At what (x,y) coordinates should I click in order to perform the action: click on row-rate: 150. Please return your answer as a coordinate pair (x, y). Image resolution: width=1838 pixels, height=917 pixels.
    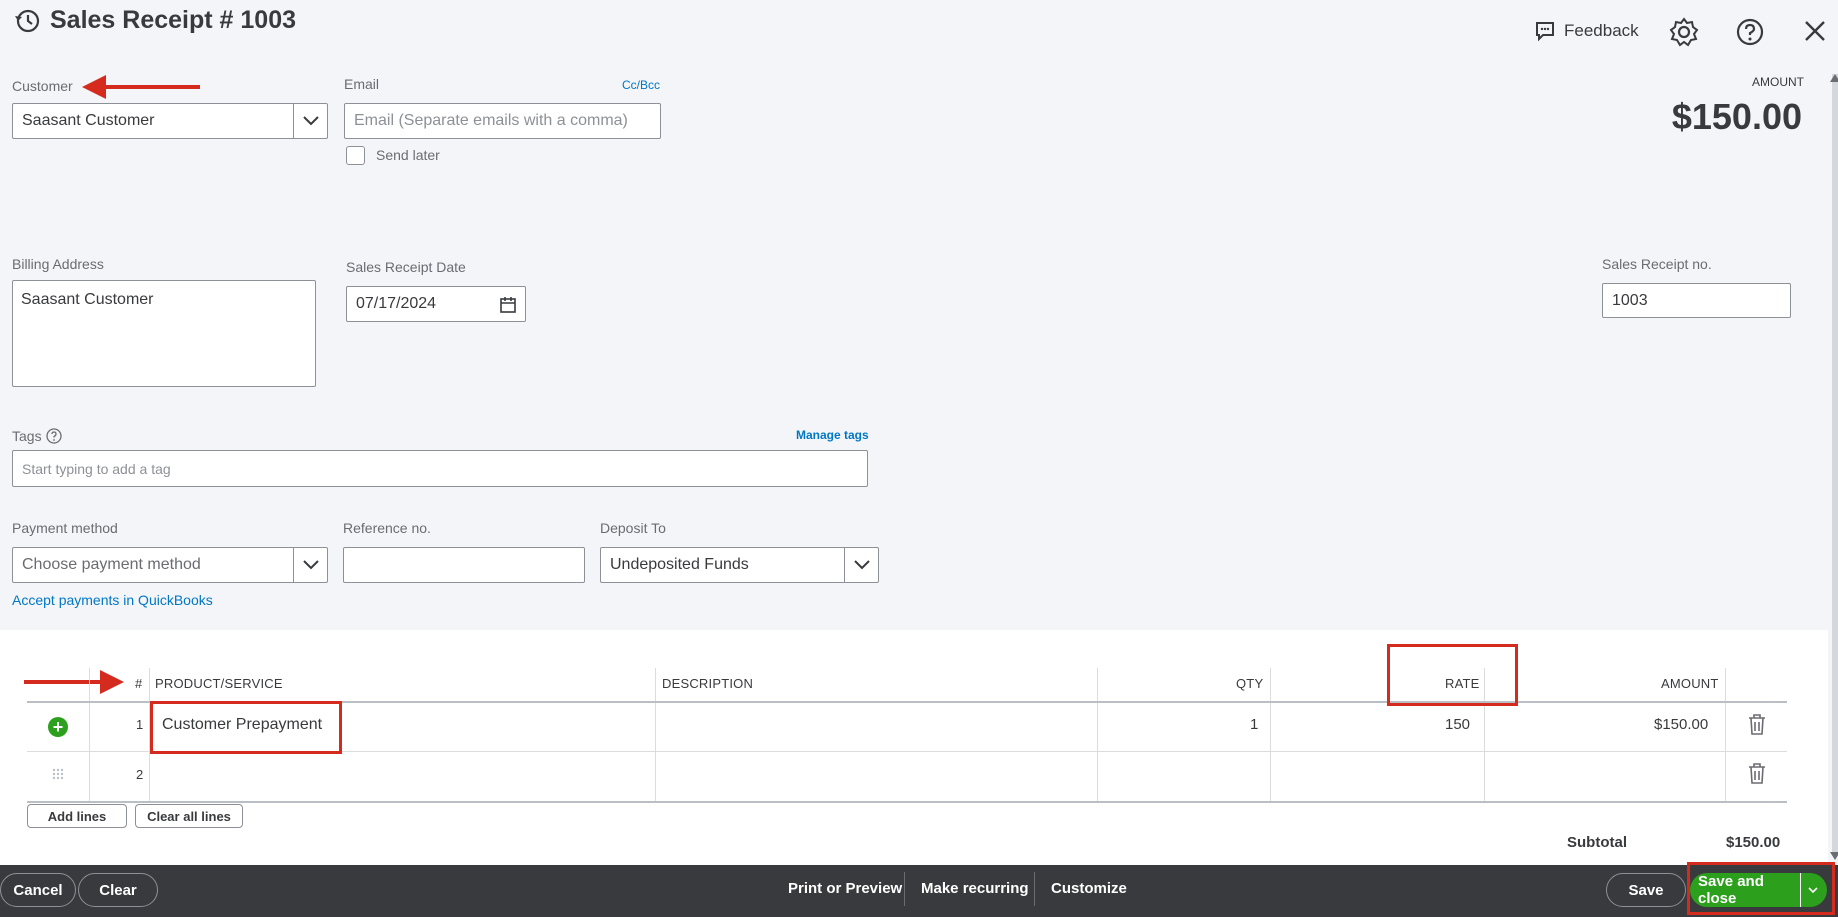
    Looking at the image, I should click on (1457, 724).